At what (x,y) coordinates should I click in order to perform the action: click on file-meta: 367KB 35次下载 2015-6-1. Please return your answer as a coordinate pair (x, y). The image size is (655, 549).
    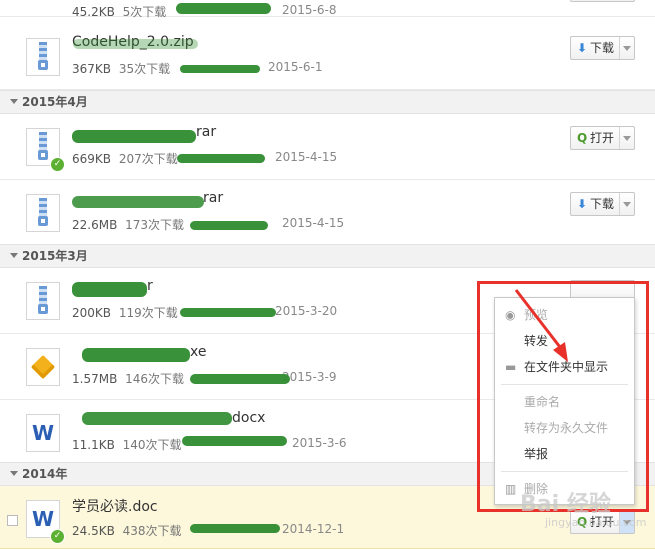
    Looking at the image, I should click on (197, 68).